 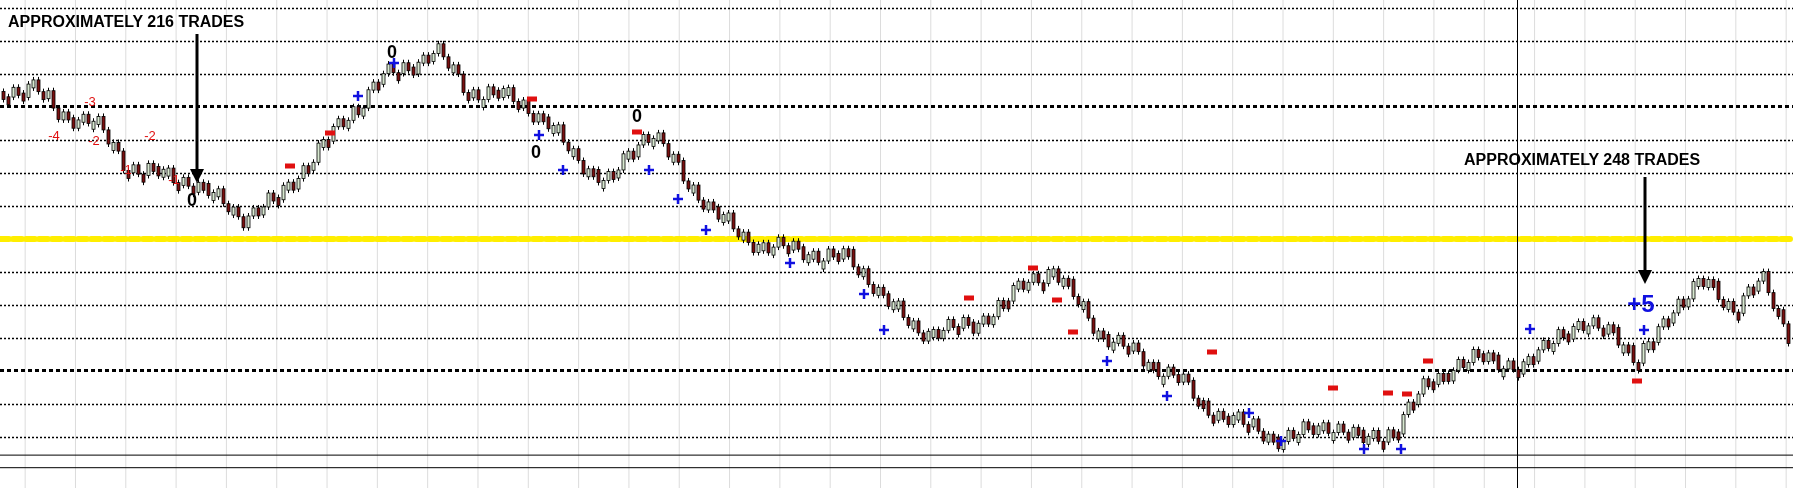 What do you see at coordinates (54, 135) in the screenshot?
I see `count-label: -4` at bounding box center [54, 135].